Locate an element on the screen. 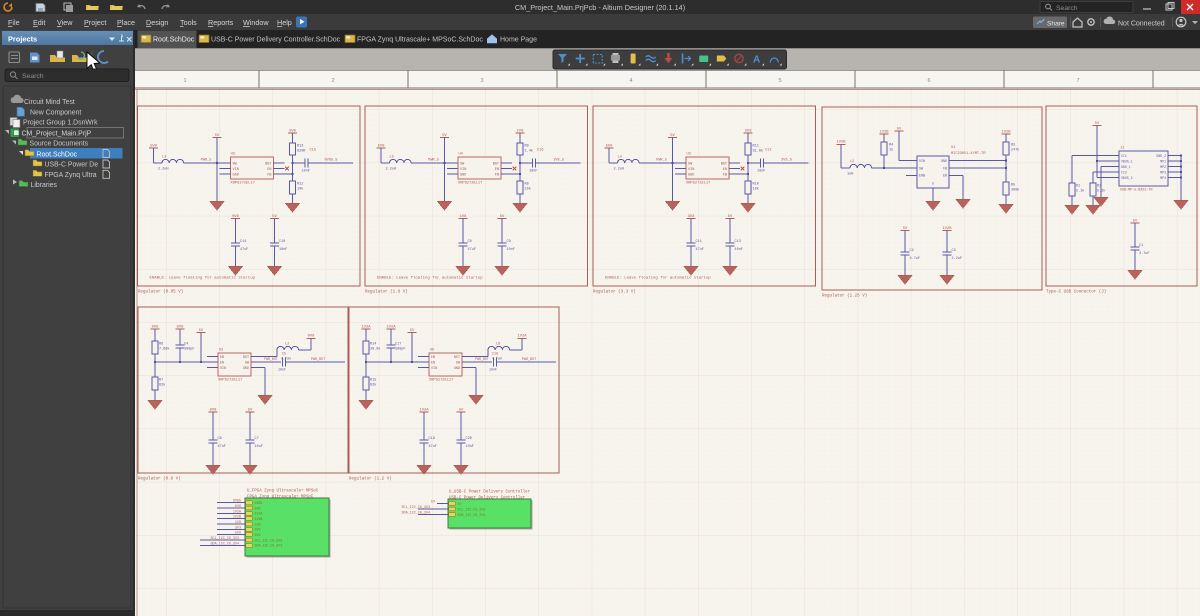  svg-text: USB-C Power Dе is located at coordinates (72, 165).